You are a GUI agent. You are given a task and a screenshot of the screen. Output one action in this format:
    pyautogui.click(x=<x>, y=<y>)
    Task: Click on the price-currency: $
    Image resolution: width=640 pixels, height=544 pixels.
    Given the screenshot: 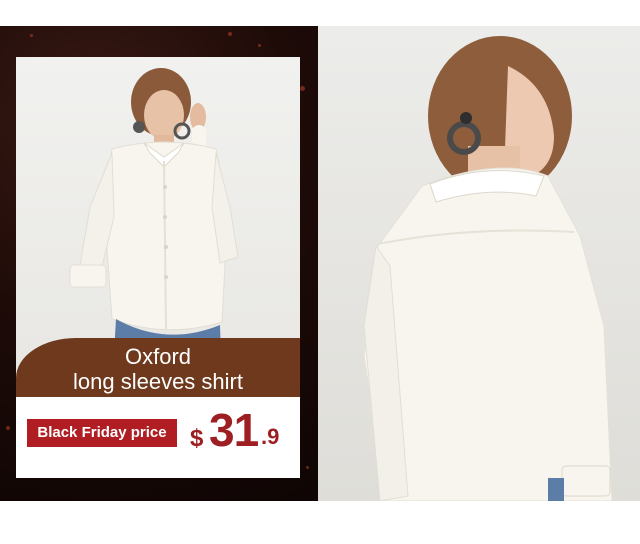 What is the action you would take?
    pyautogui.click(x=197, y=438)
    